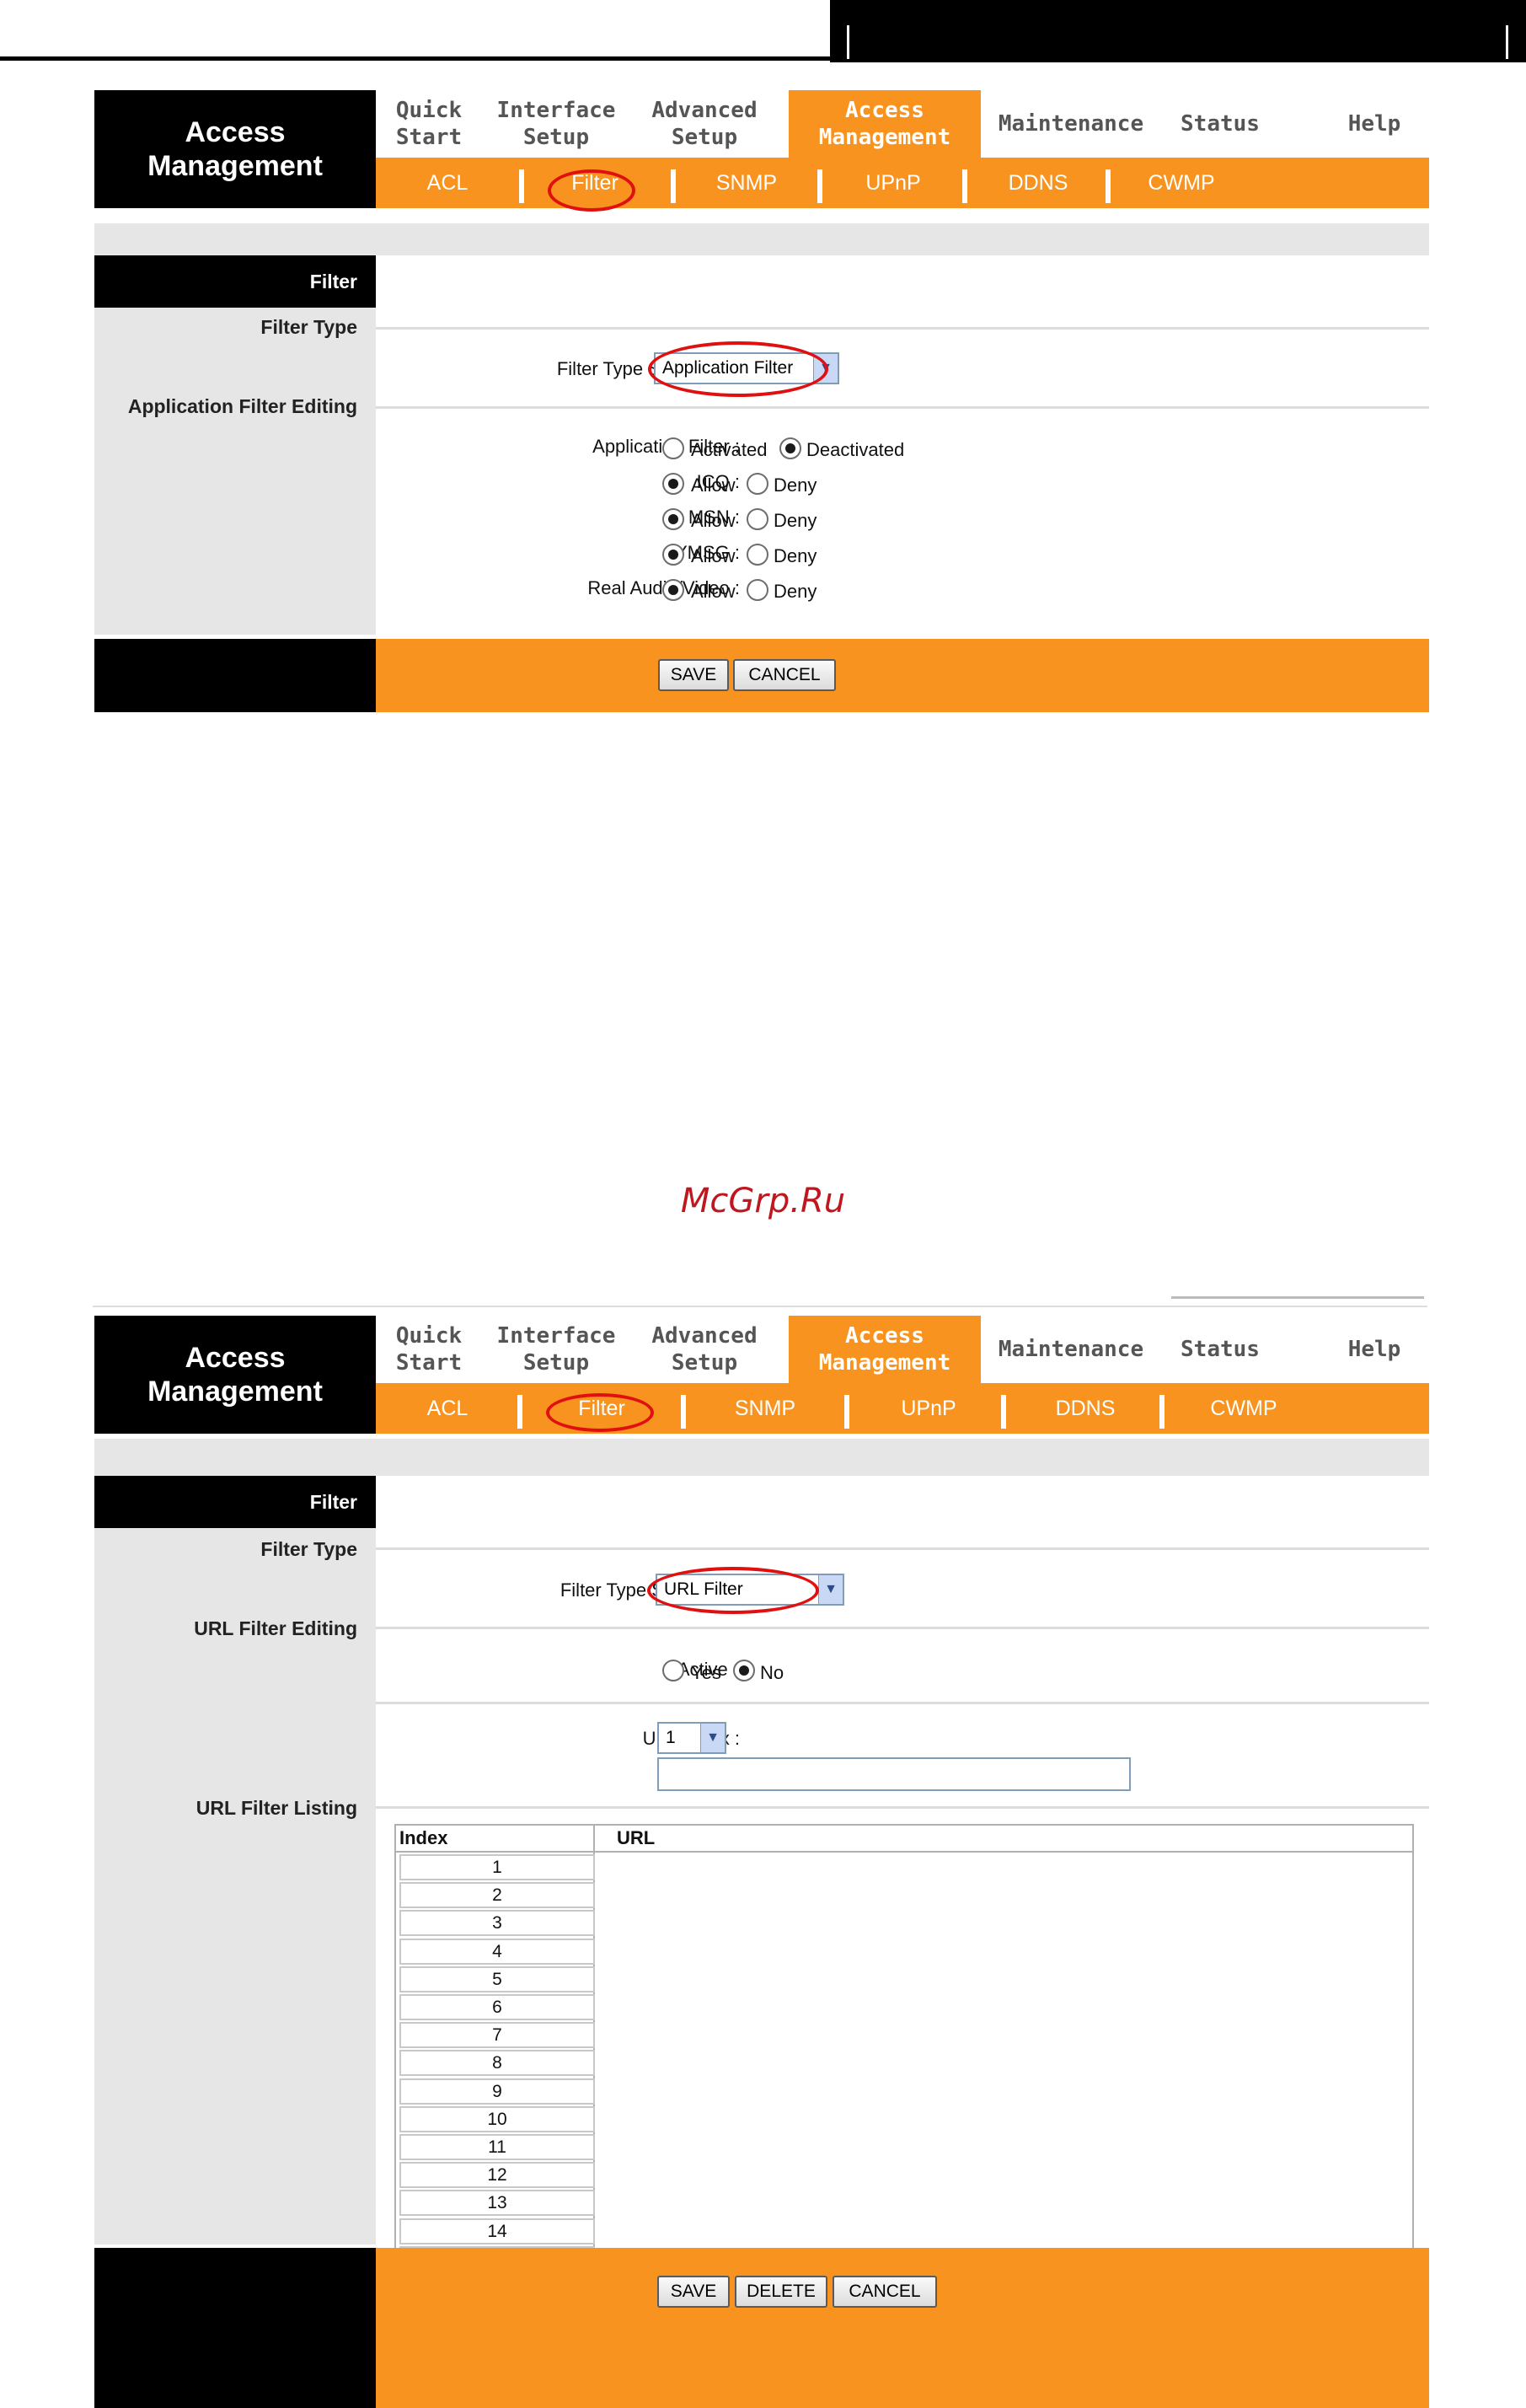  Describe the element at coordinates (1178, 31) in the screenshot. I see `top-black-strip` at that location.